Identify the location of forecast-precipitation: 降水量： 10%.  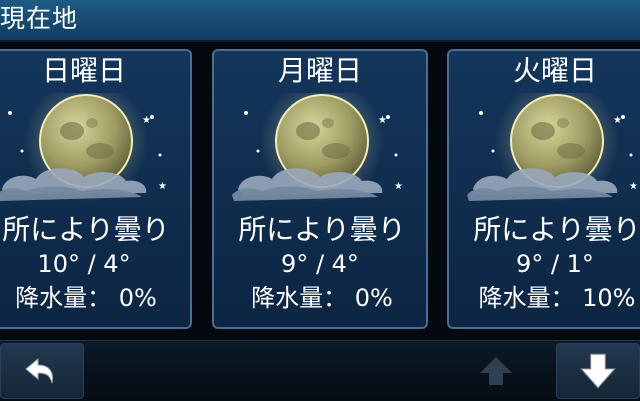
(544, 298).